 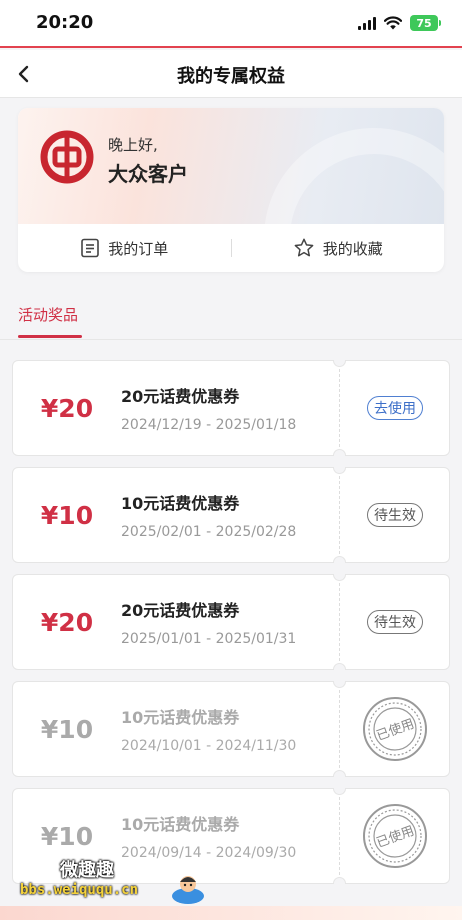 I want to click on coupon-card: ¥10 10元话费优惠券 2024/10/01 - 2024/11/30 已使用, so click(x=231, y=729).